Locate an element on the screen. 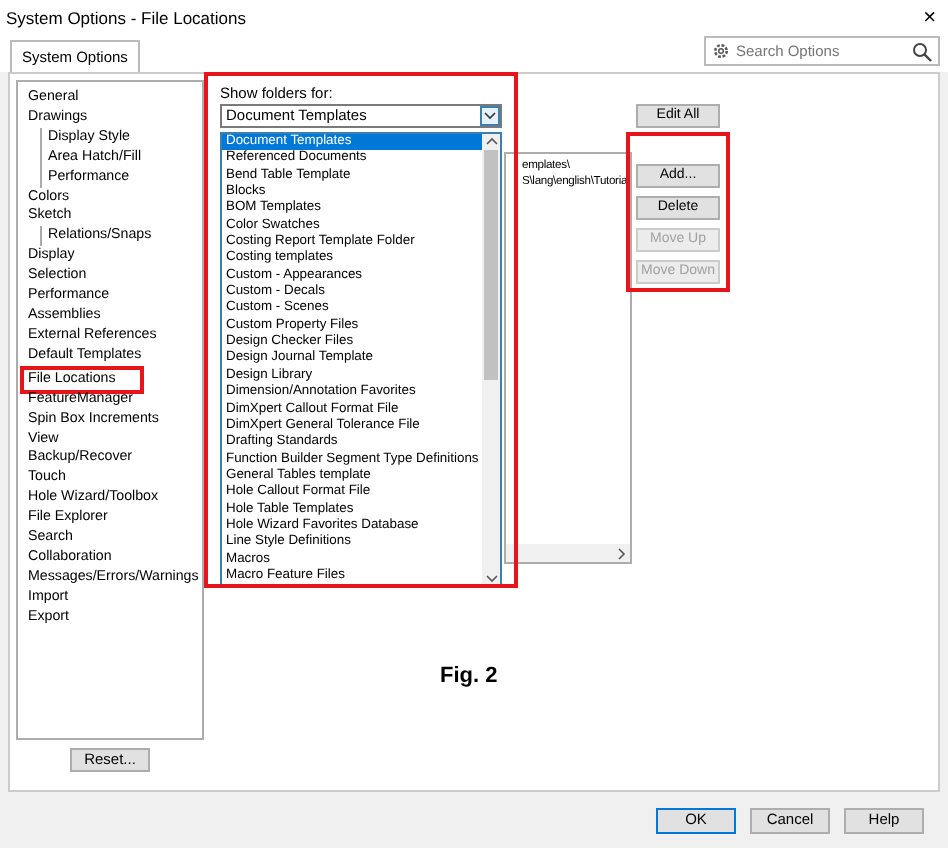 This screenshot has width=948, height=848. search-icon is located at coordinates (922, 51).